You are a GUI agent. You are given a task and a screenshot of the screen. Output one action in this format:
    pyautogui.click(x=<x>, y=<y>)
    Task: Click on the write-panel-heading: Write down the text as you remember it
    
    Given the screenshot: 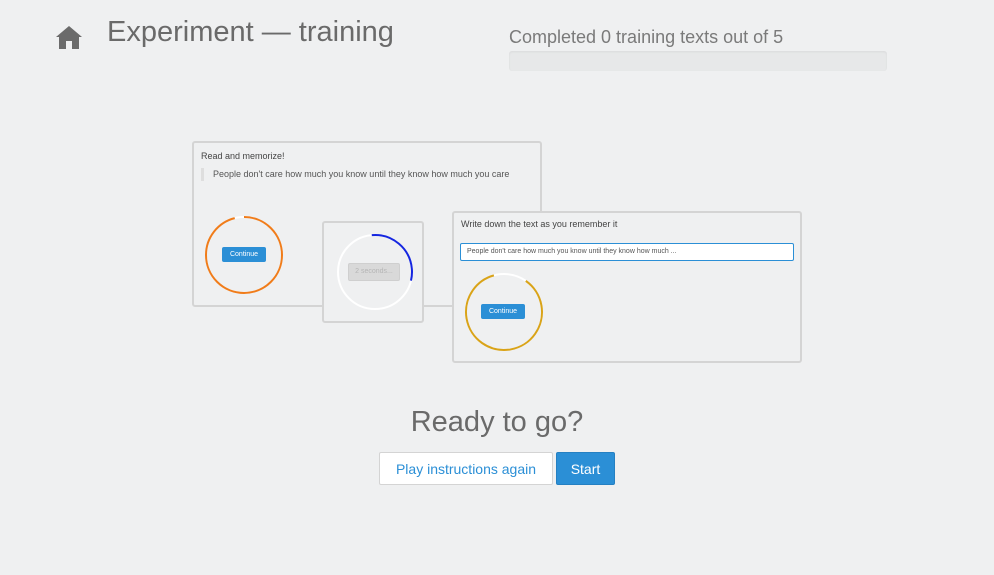 What is the action you would take?
    pyautogui.click(x=539, y=224)
    